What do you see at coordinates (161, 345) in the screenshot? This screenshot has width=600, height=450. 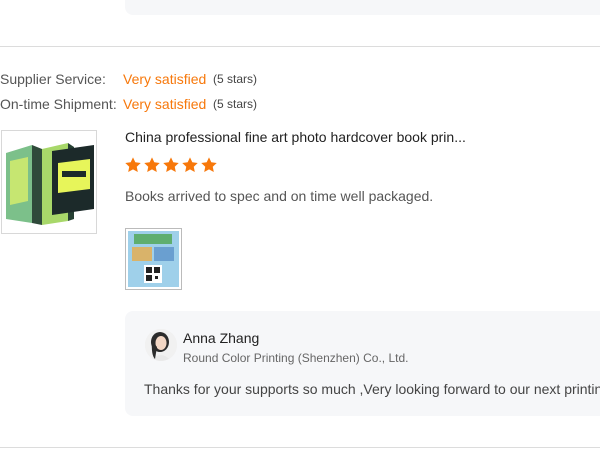 I see `avatar` at bounding box center [161, 345].